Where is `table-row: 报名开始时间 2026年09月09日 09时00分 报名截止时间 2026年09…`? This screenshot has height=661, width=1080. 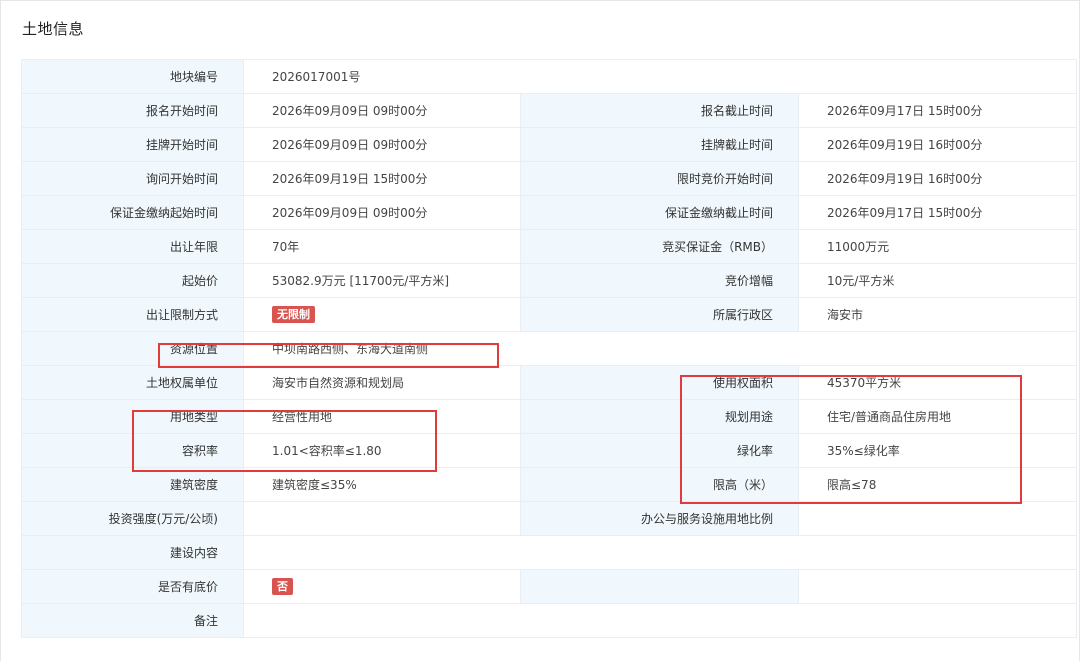 table-row: 报名开始时间 2026年09月09日 09时00分 报名截止时间 2026年09… is located at coordinates (549, 110).